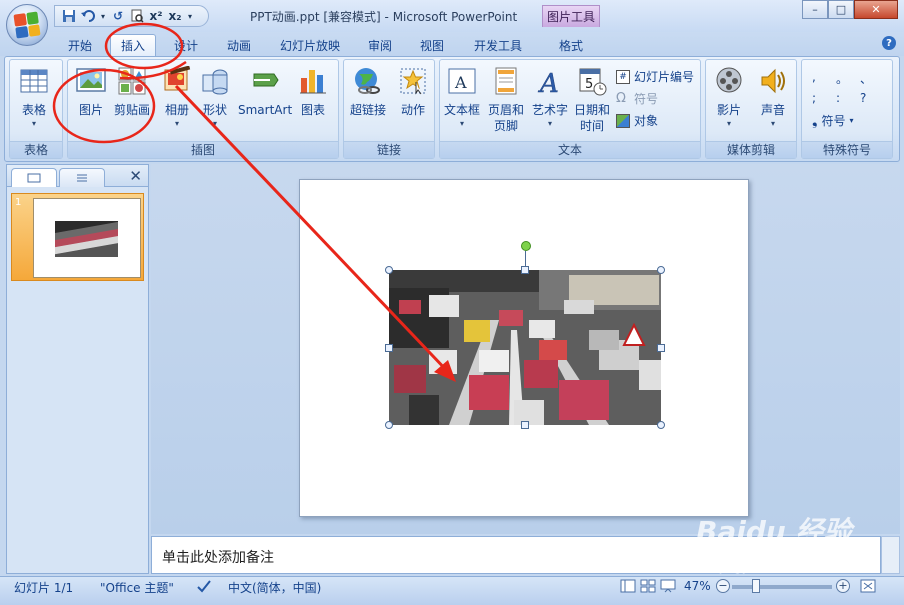 This screenshot has width=904, height=605. I want to click on object-label: 对象, so click(646, 121).